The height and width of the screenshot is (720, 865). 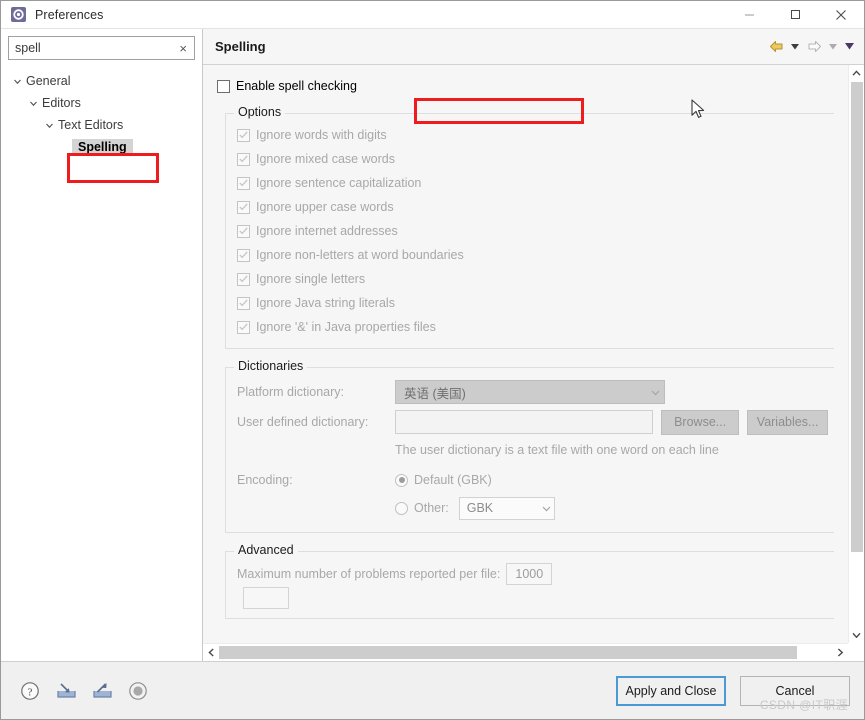 I want to click on page-title: Spelling, so click(x=240, y=46).